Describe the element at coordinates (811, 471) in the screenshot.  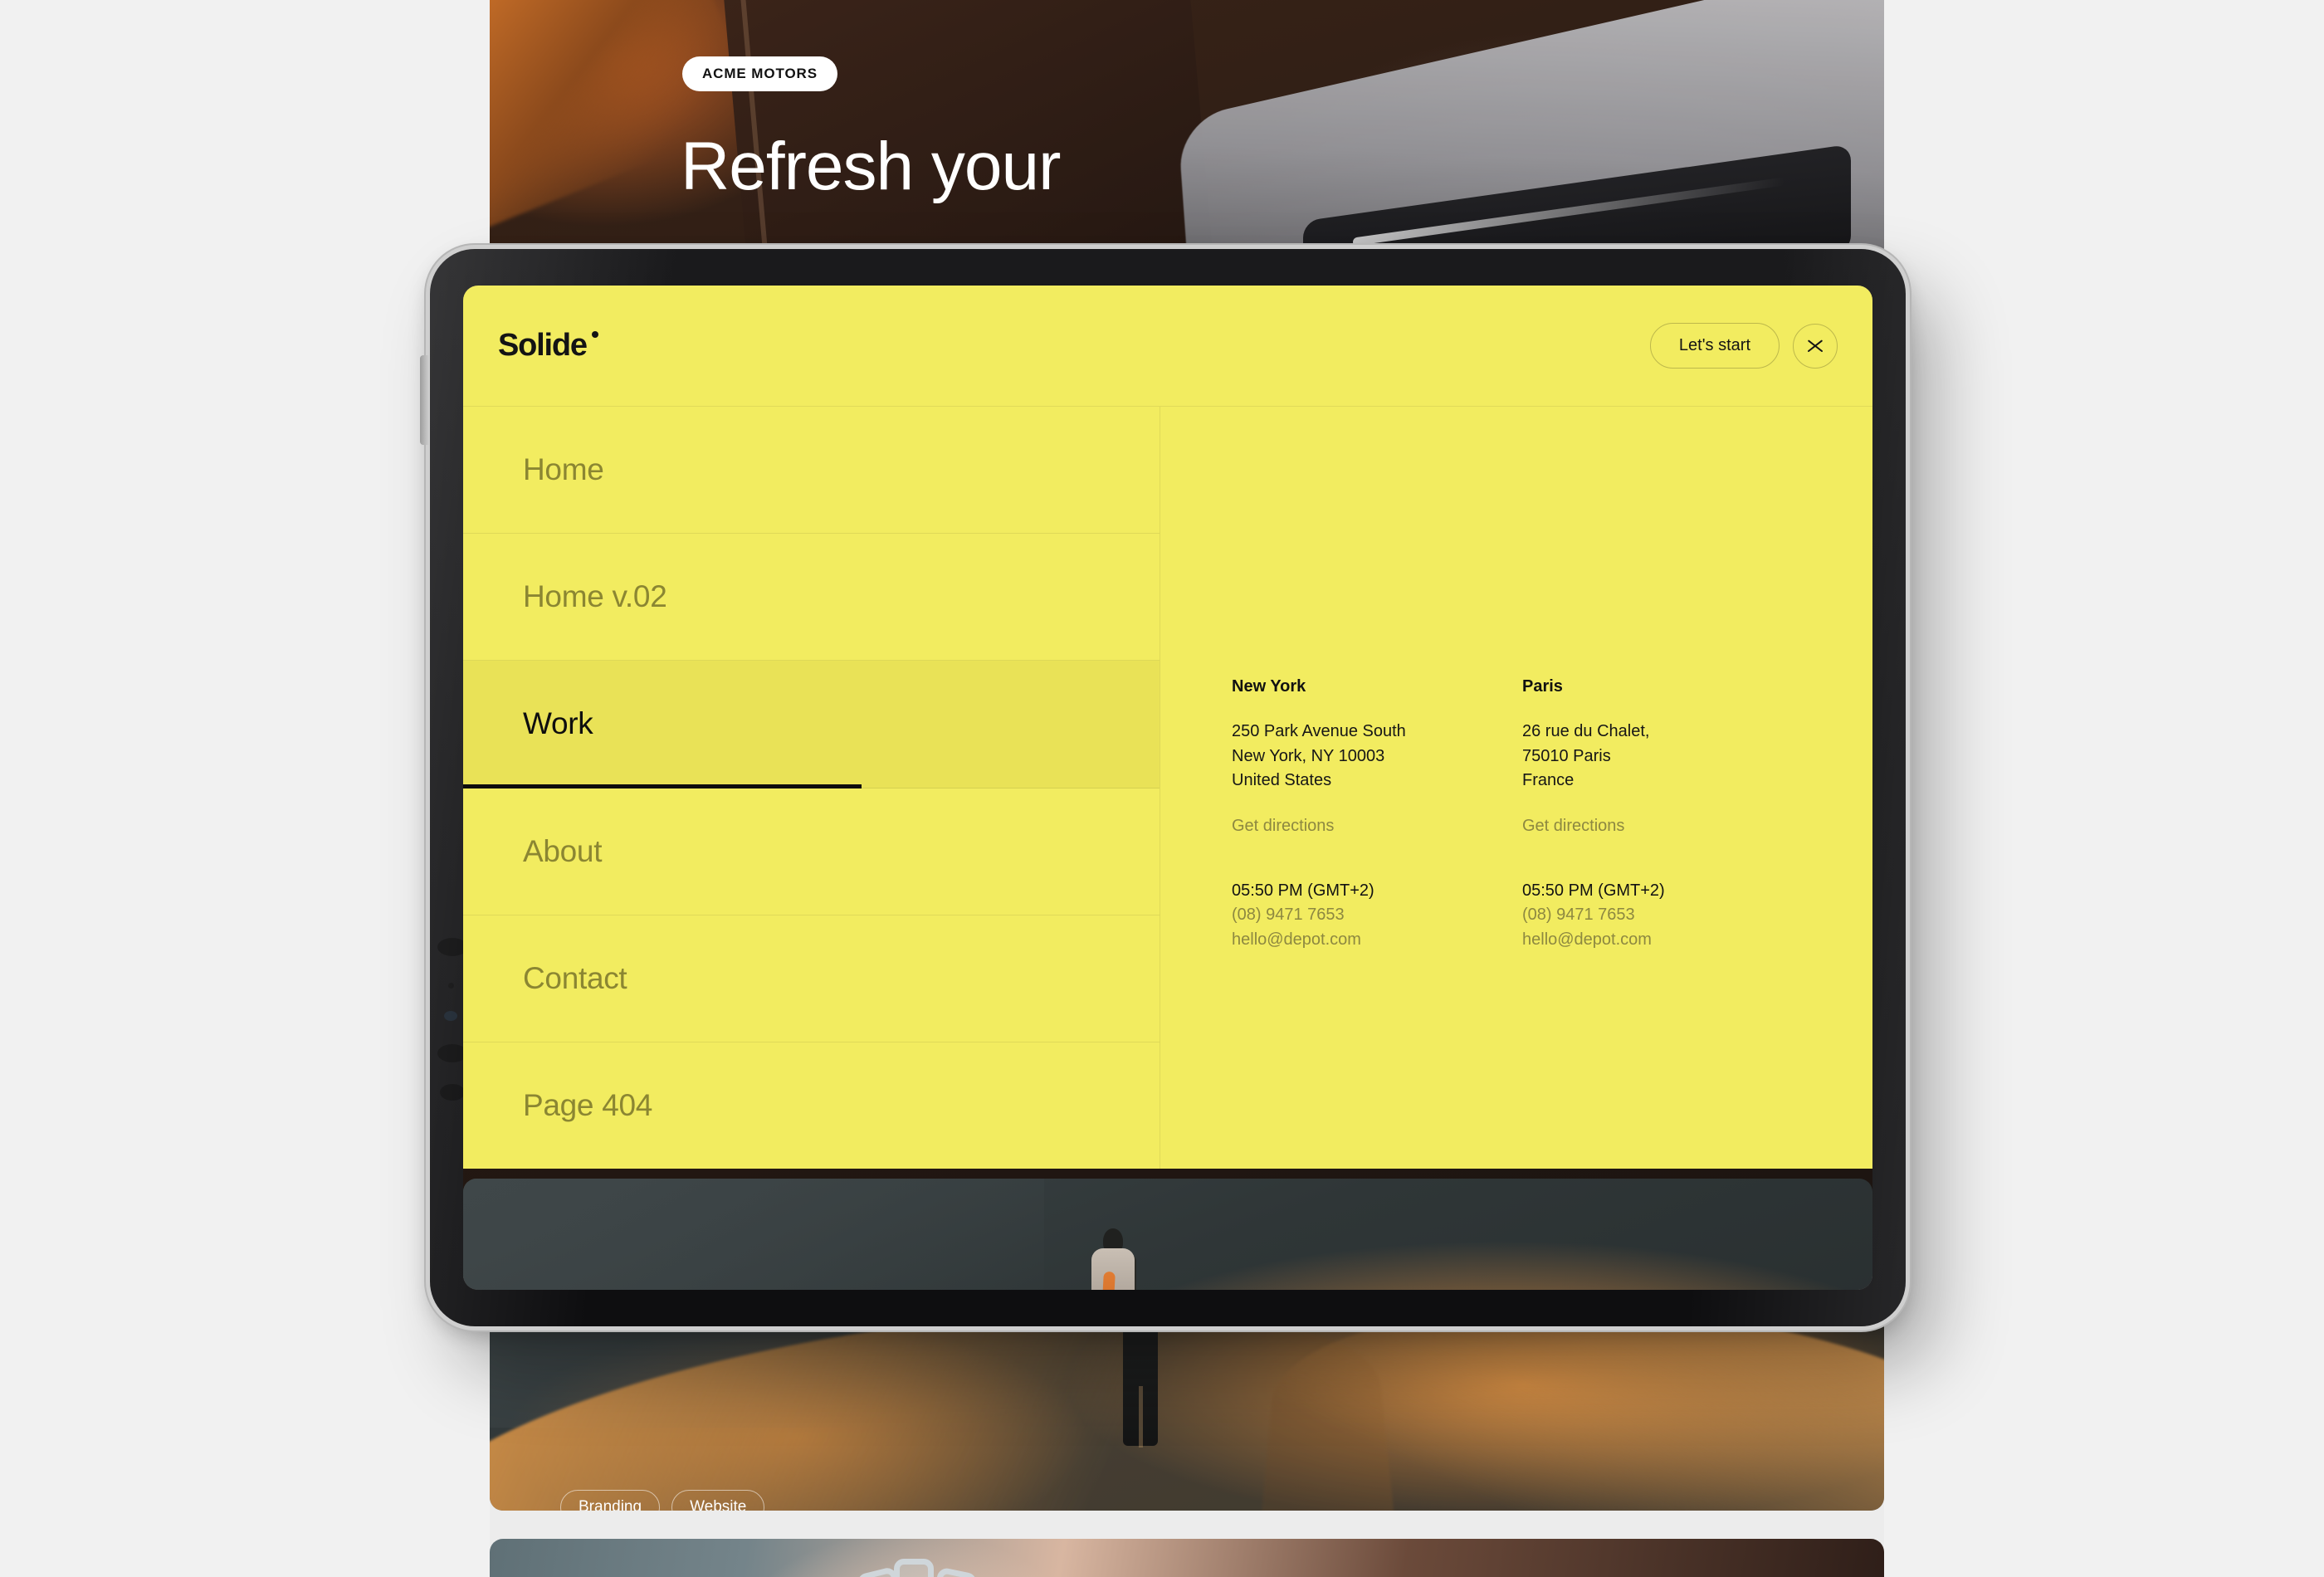
I see `nav-item-home: Home` at that location.